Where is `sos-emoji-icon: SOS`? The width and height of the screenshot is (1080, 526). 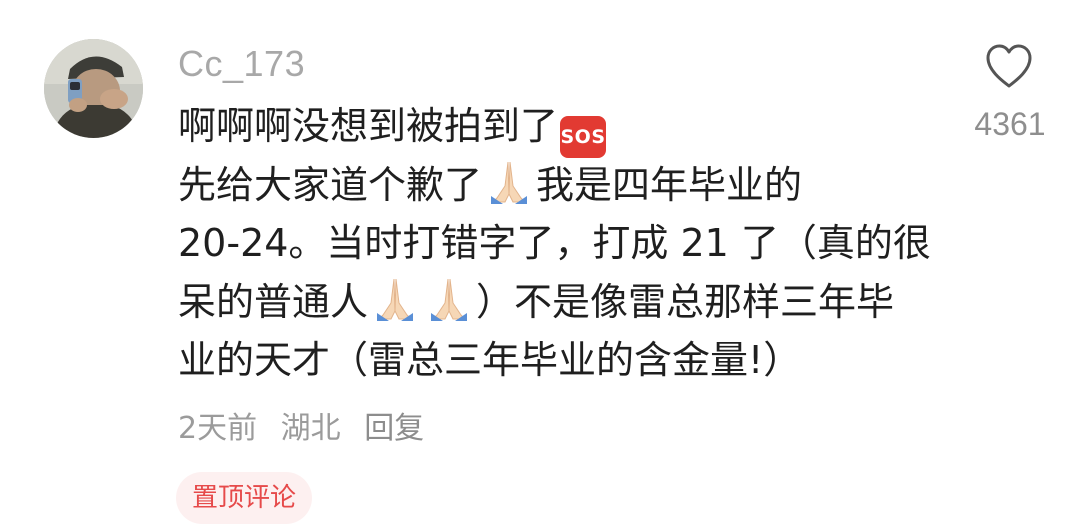
sos-emoji-icon: SOS is located at coordinates (583, 137).